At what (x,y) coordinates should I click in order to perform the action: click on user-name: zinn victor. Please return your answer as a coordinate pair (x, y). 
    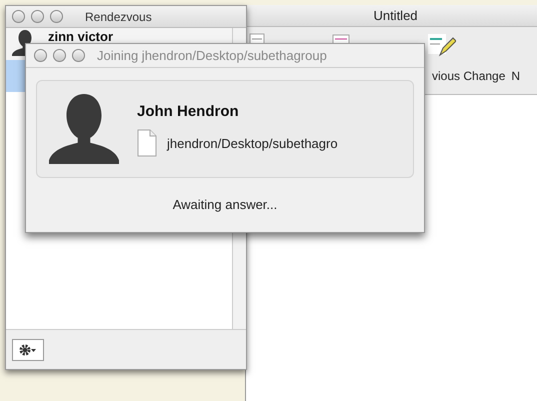
    Looking at the image, I should click on (81, 37).